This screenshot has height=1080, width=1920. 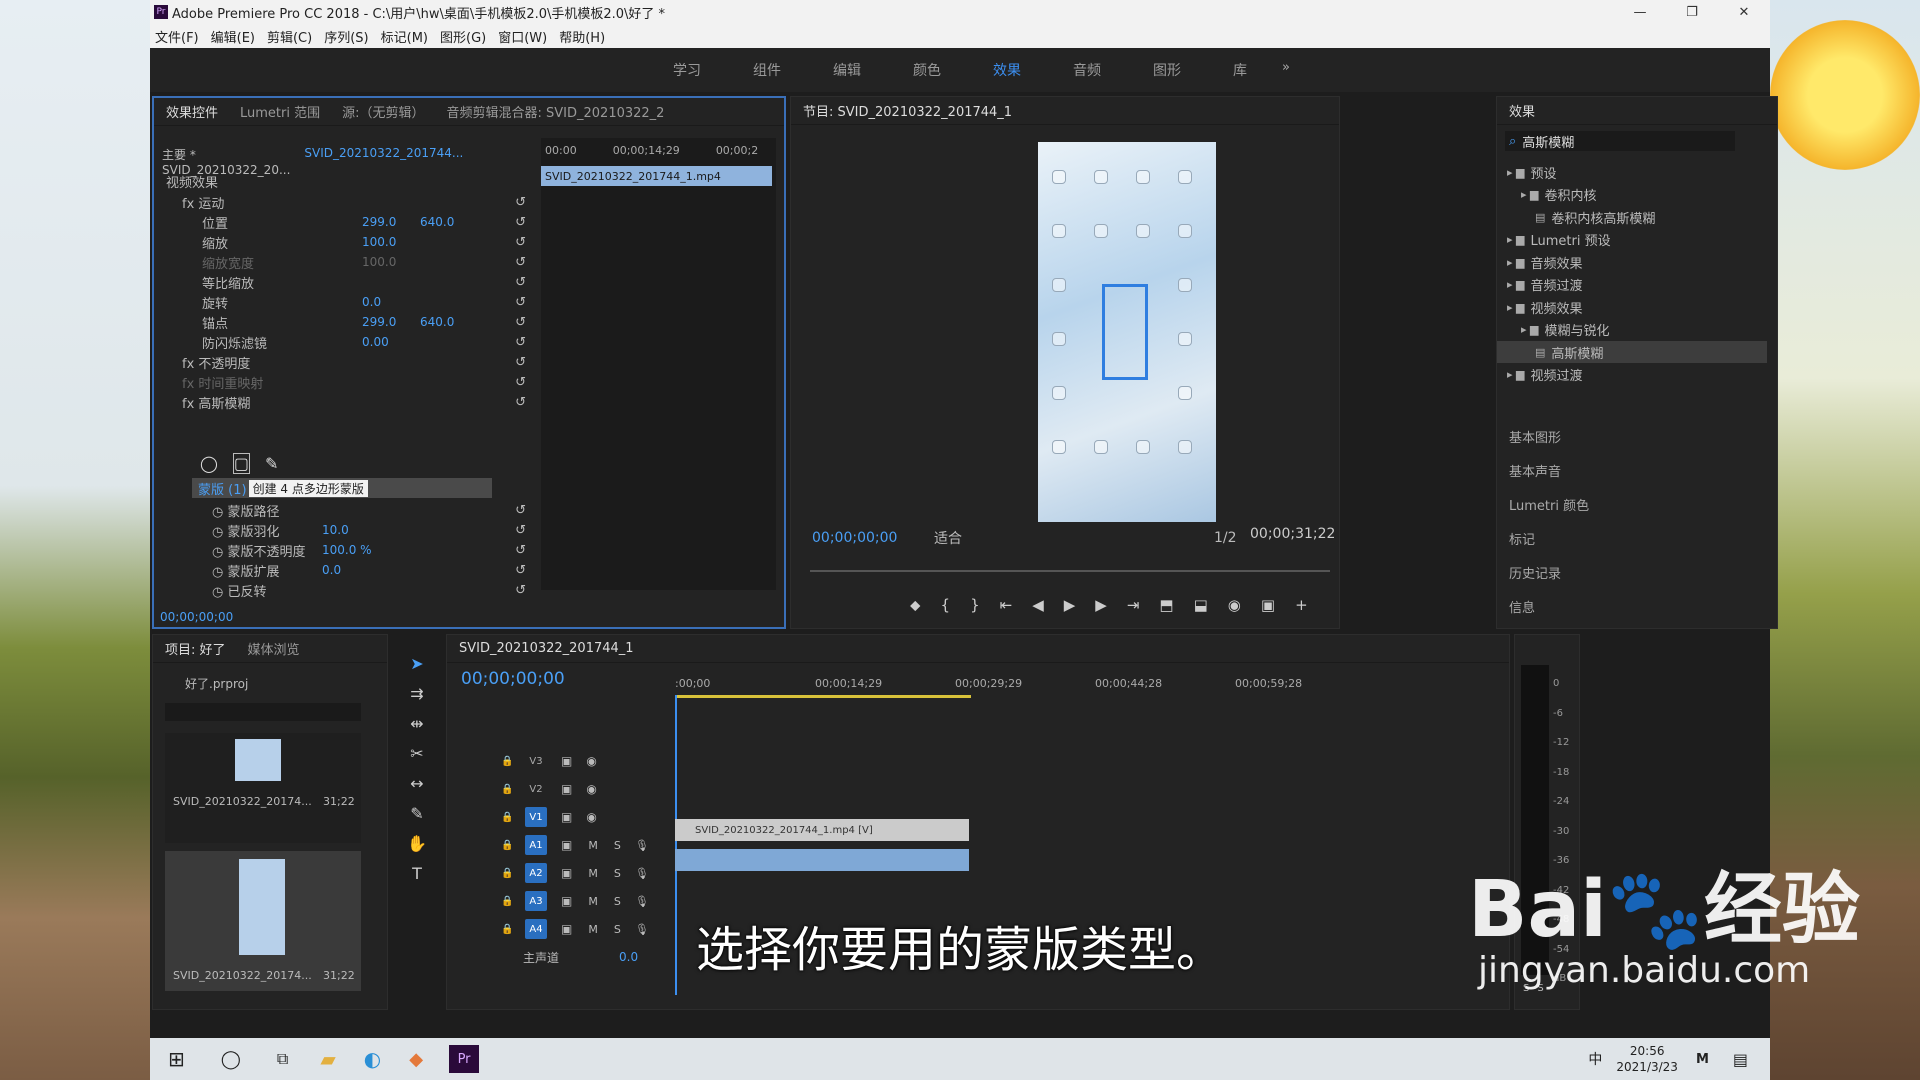 What do you see at coordinates (404, 36) in the screenshot?
I see `menu-marker: 标记(M)` at bounding box center [404, 36].